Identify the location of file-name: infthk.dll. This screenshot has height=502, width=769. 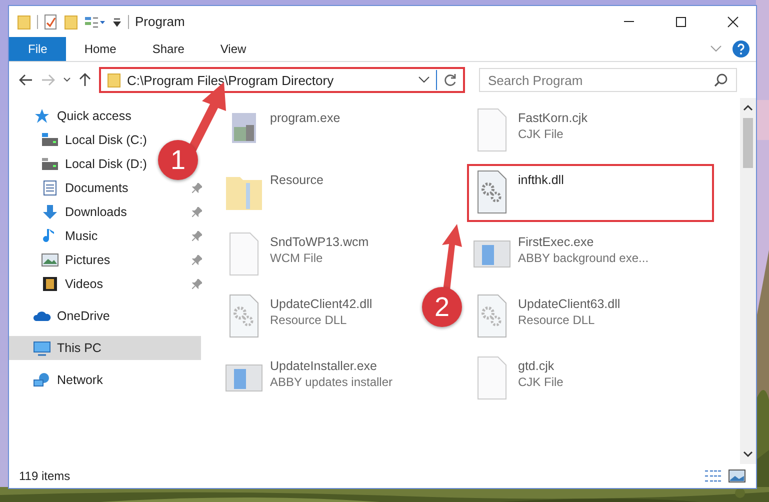
(541, 180).